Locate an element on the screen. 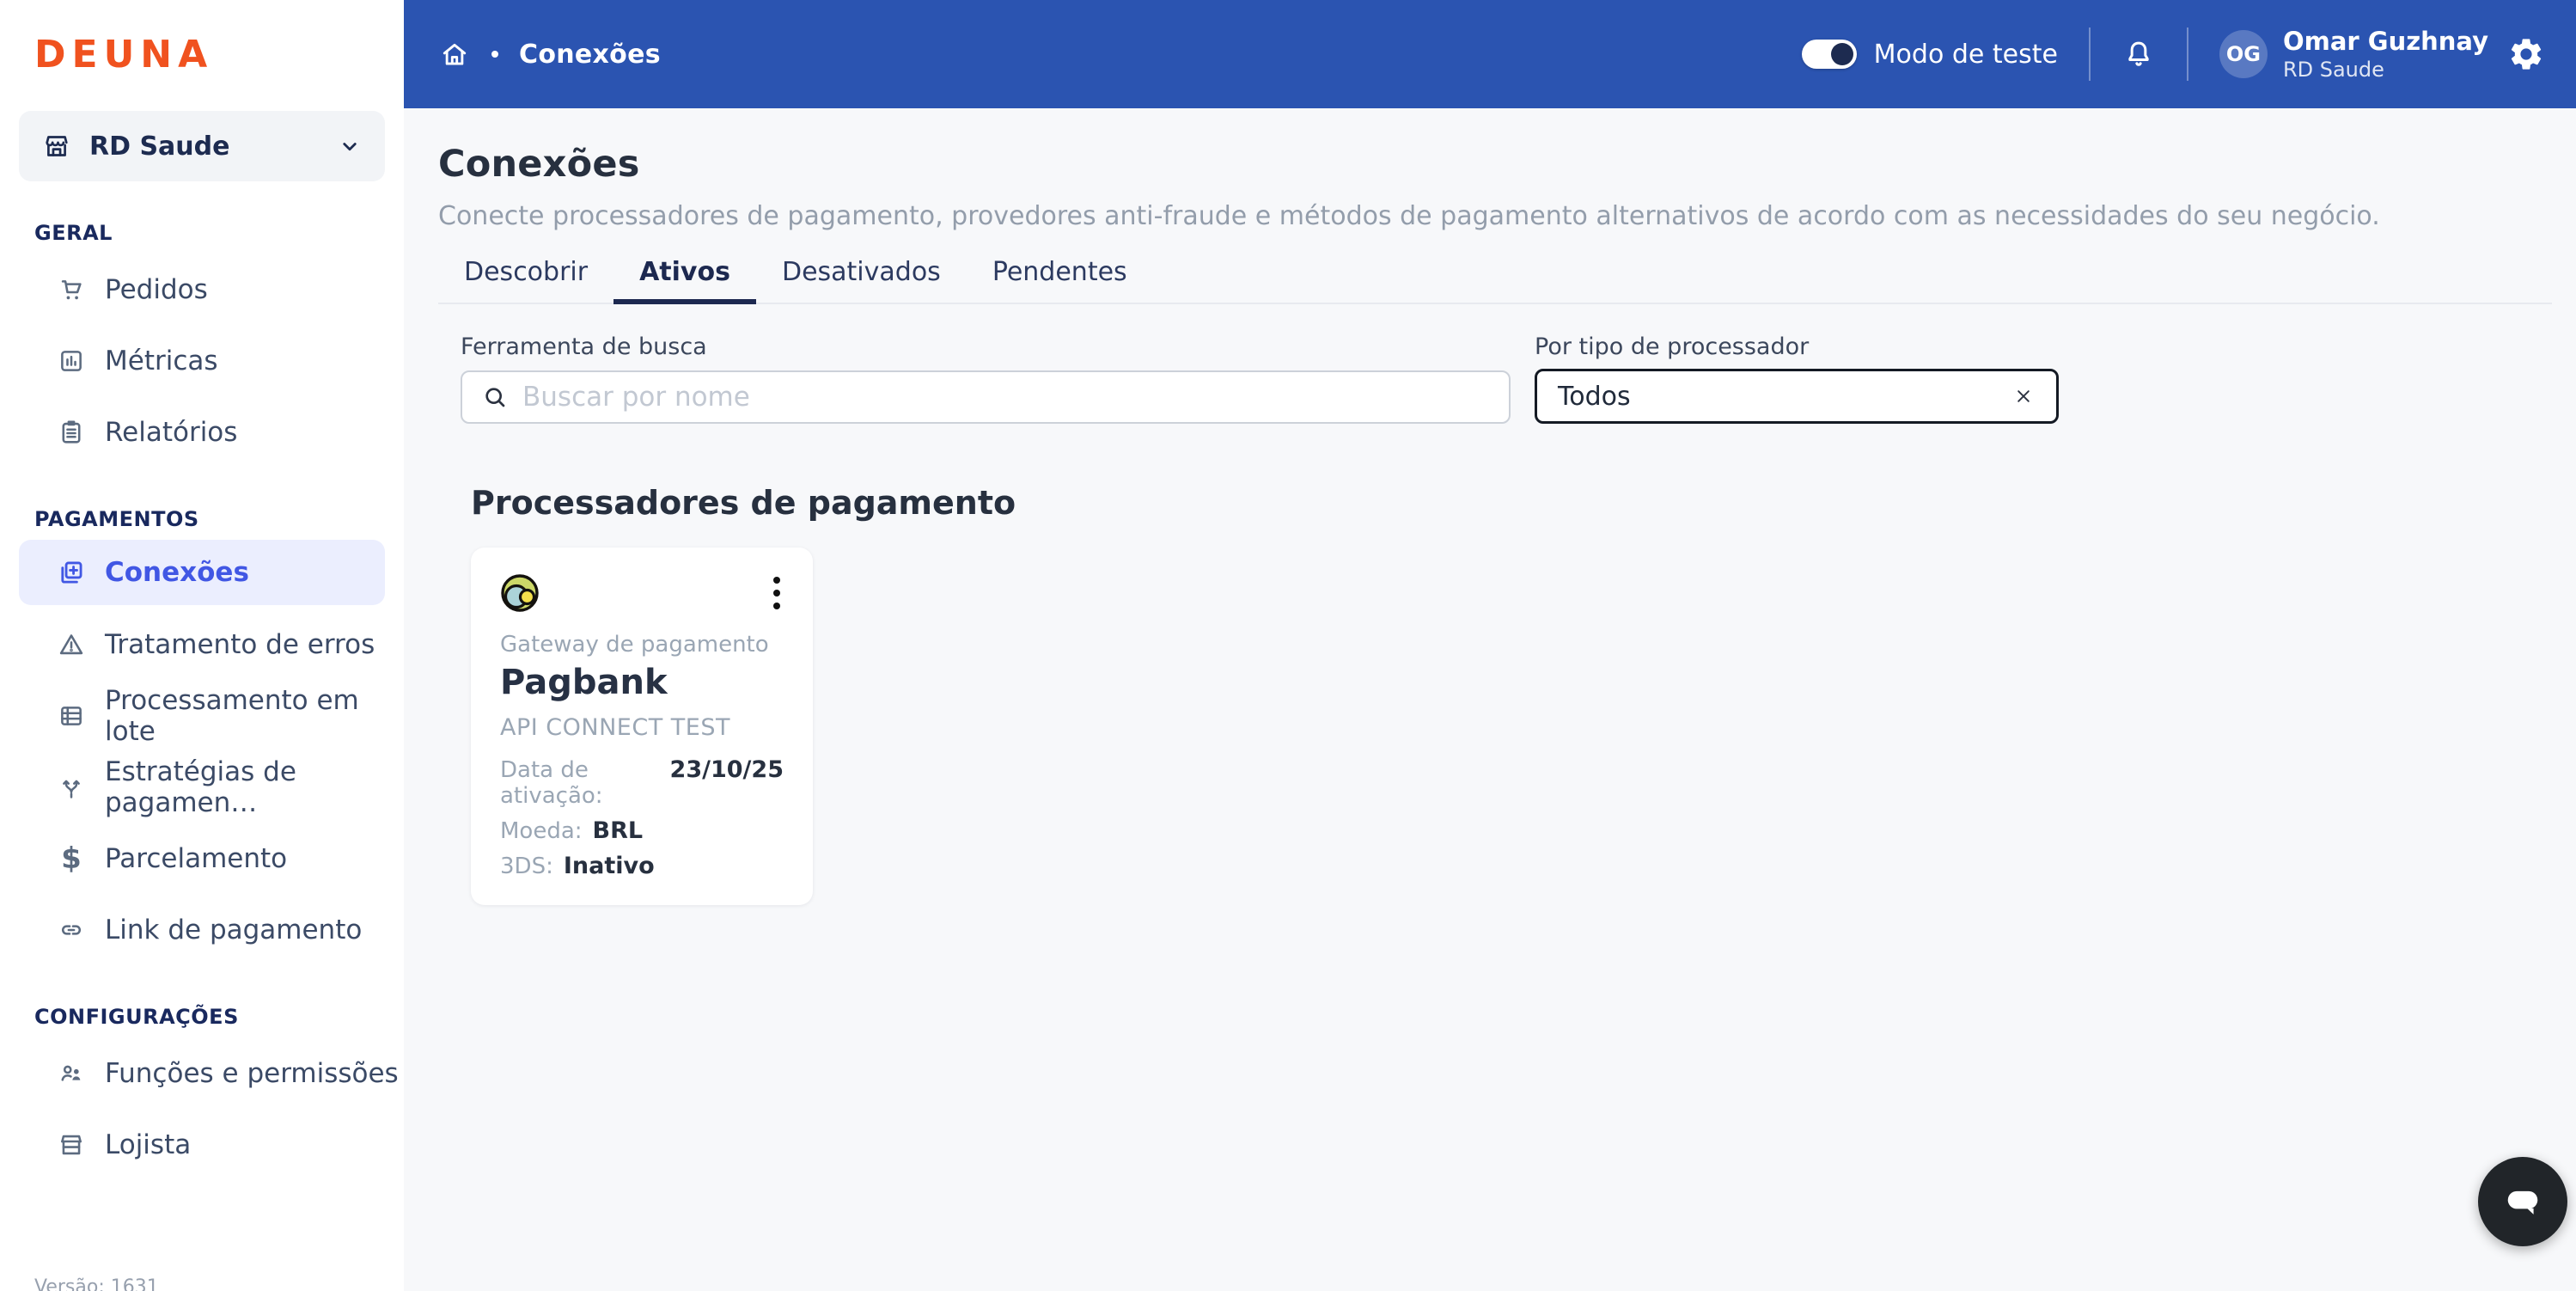  card-subtitle: API CONNECT TEST is located at coordinates (615, 727).